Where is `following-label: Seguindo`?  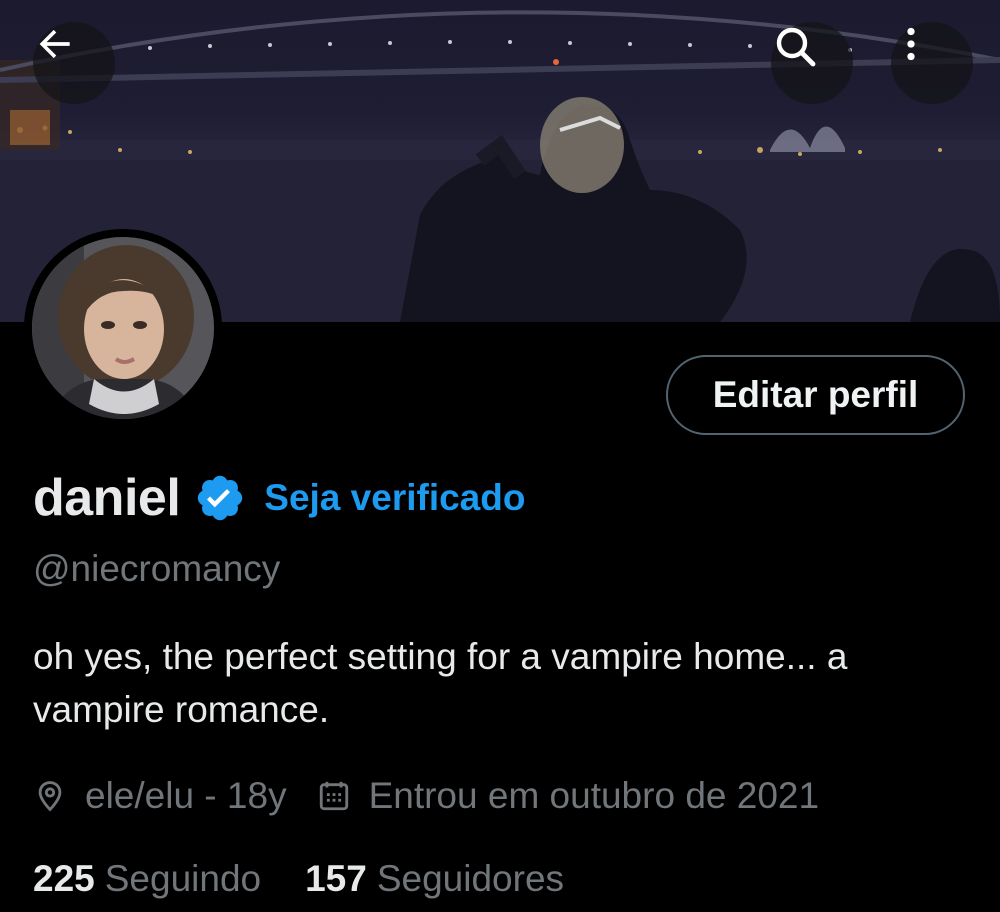 following-label: Seguindo is located at coordinates (183, 878).